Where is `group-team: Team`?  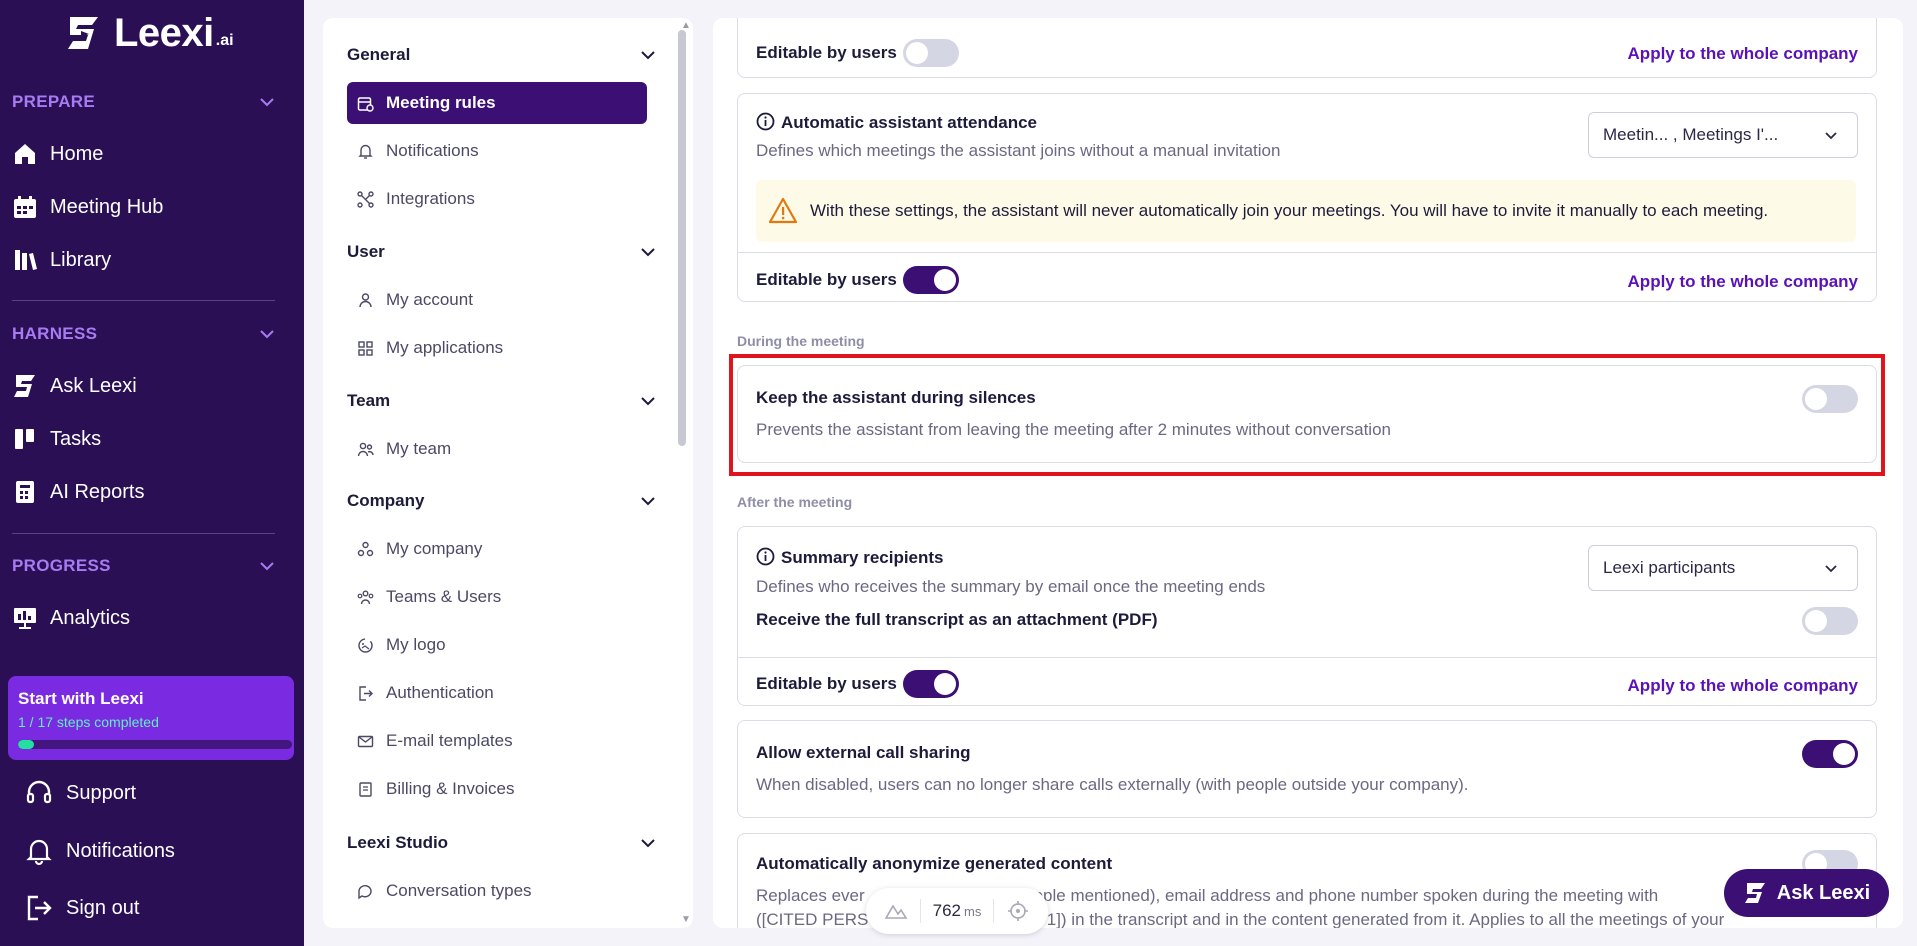
group-team: Team is located at coordinates (502, 401).